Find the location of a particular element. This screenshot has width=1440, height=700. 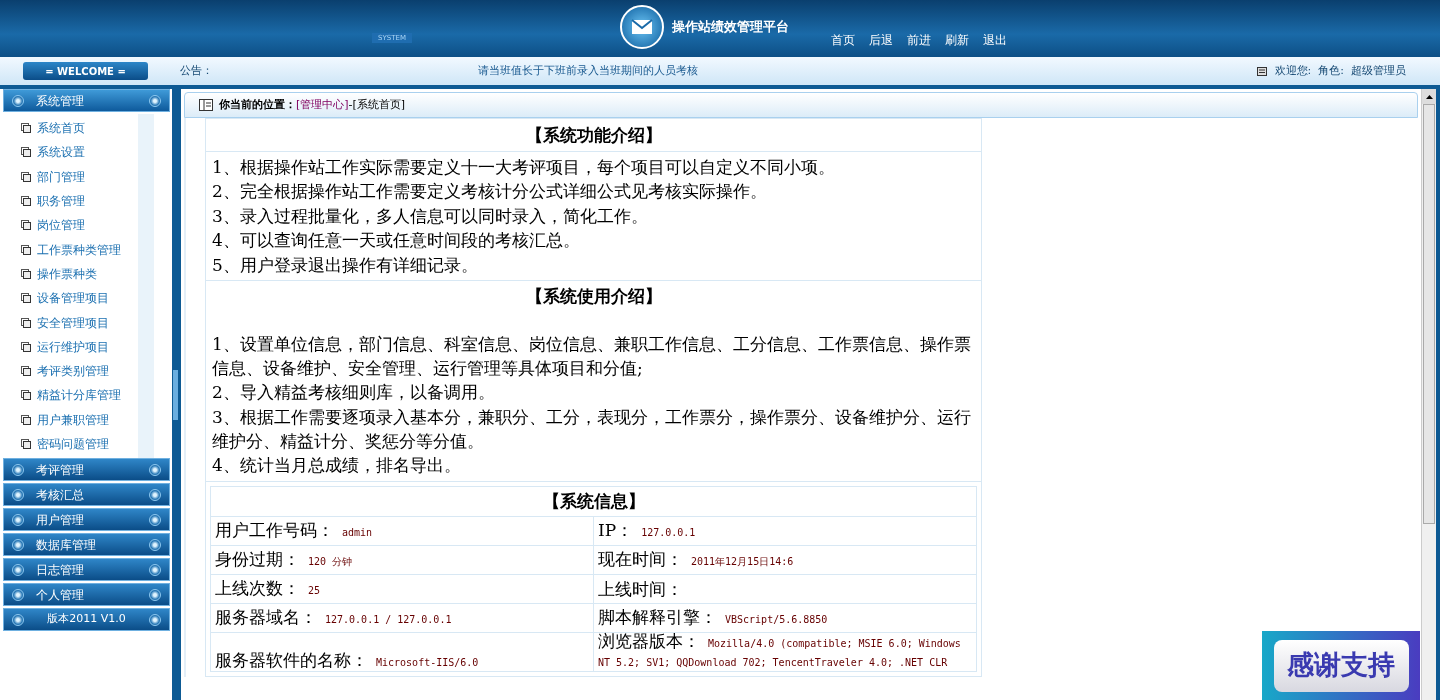

info-cell: 脚本解释引擎： VBScript/5.6.8850 is located at coordinates (785, 618).